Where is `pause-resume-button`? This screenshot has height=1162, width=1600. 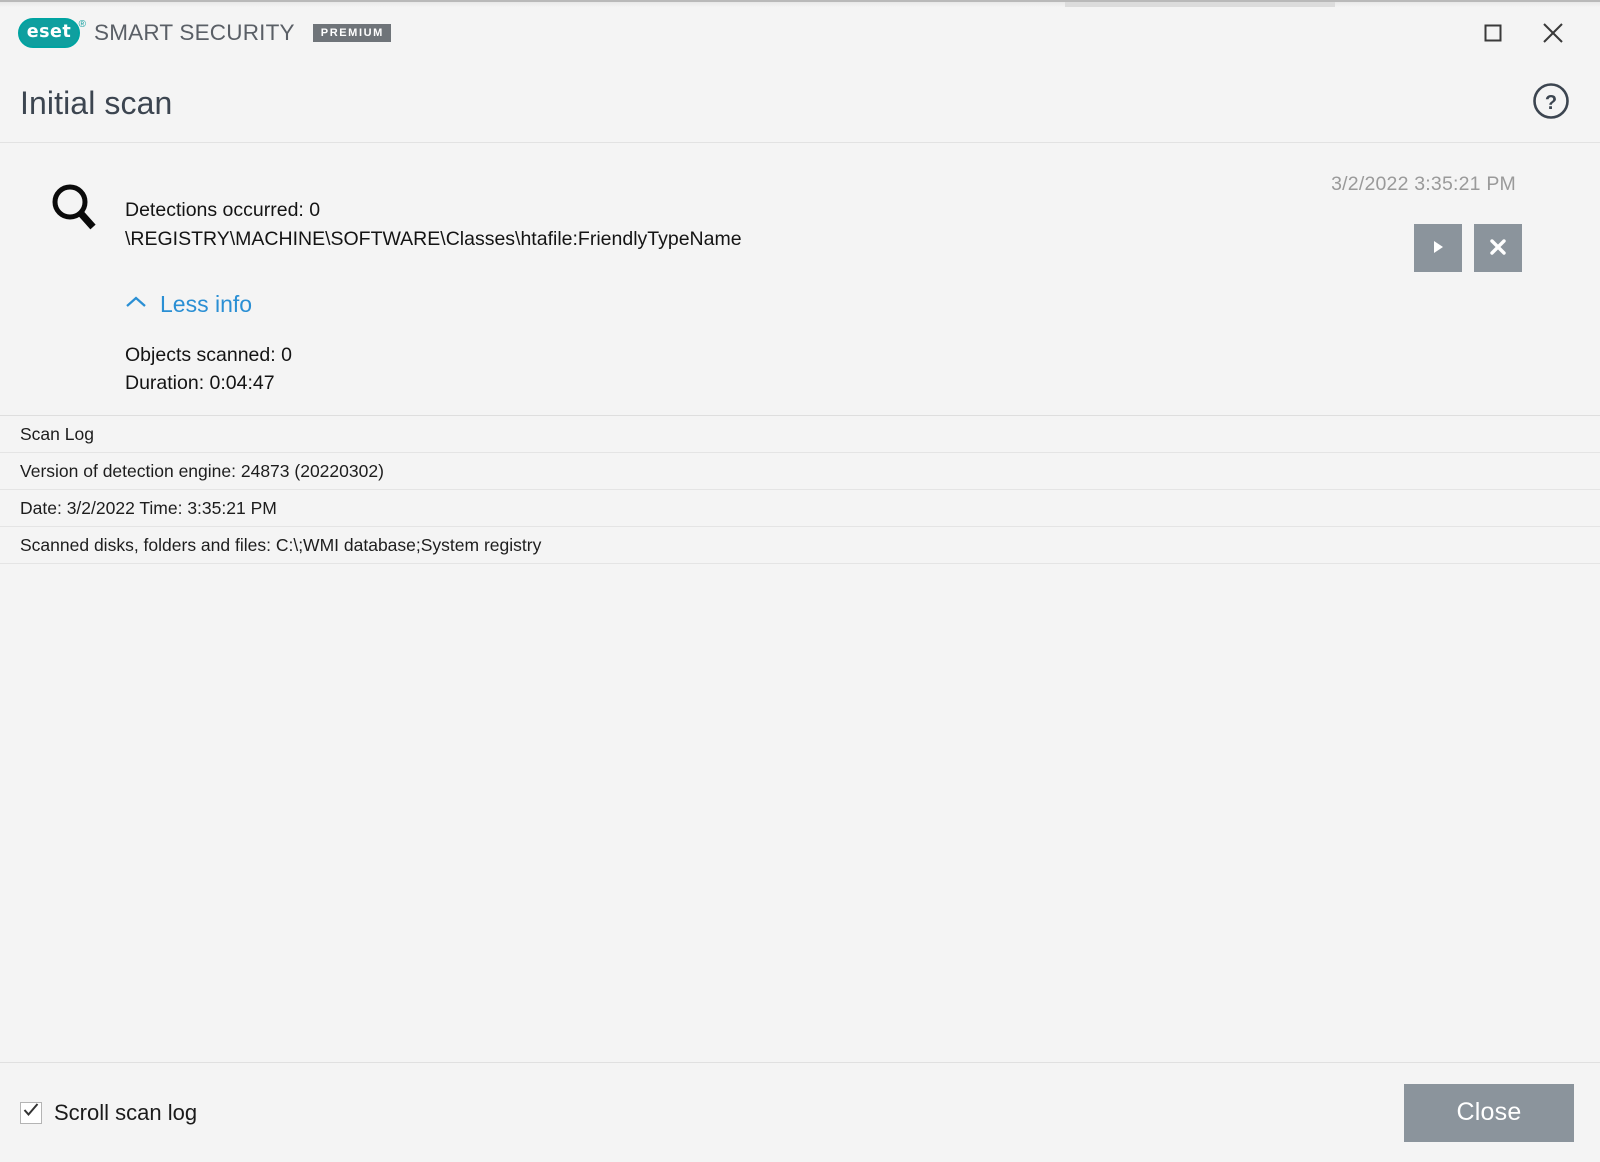 pause-resume-button is located at coordinates (1438, 248).